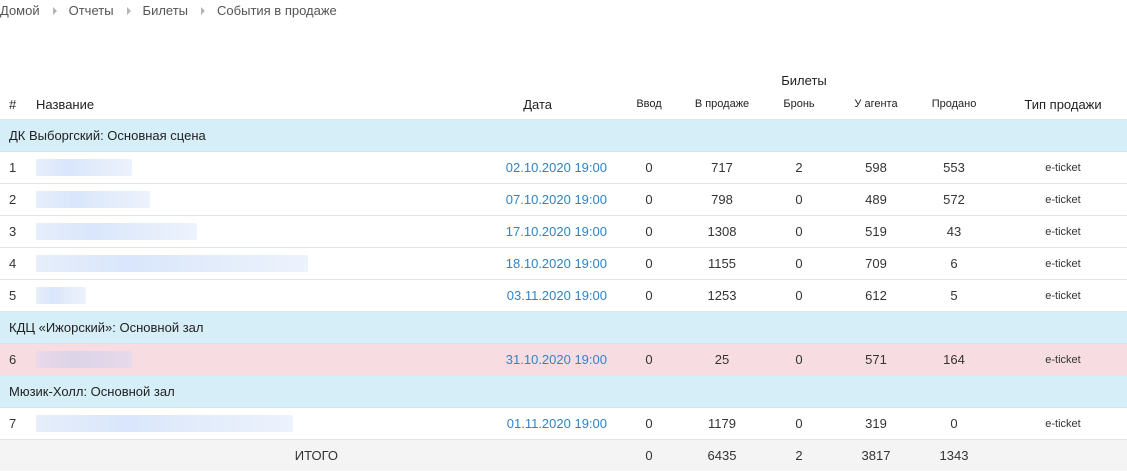 This screenshot has height=472, width=1127. Describe the element at coordinates (14, 263) in the screenshot. I see `row-number: 4` at that location.